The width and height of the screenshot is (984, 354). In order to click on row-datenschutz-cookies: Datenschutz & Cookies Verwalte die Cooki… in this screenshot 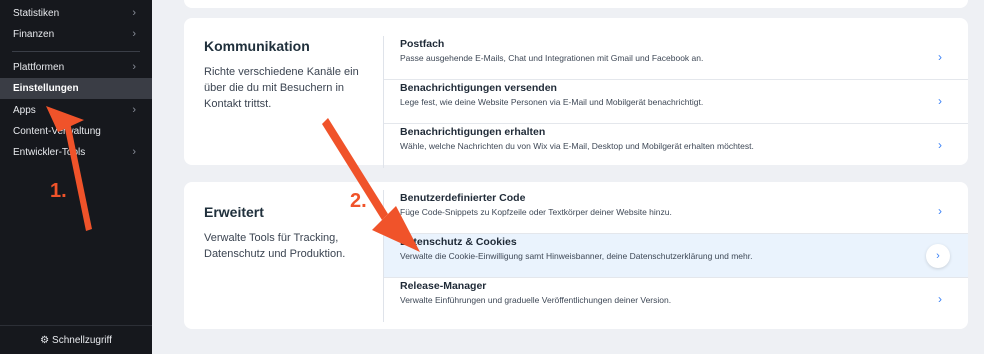, I will do `click(676, 256)`.